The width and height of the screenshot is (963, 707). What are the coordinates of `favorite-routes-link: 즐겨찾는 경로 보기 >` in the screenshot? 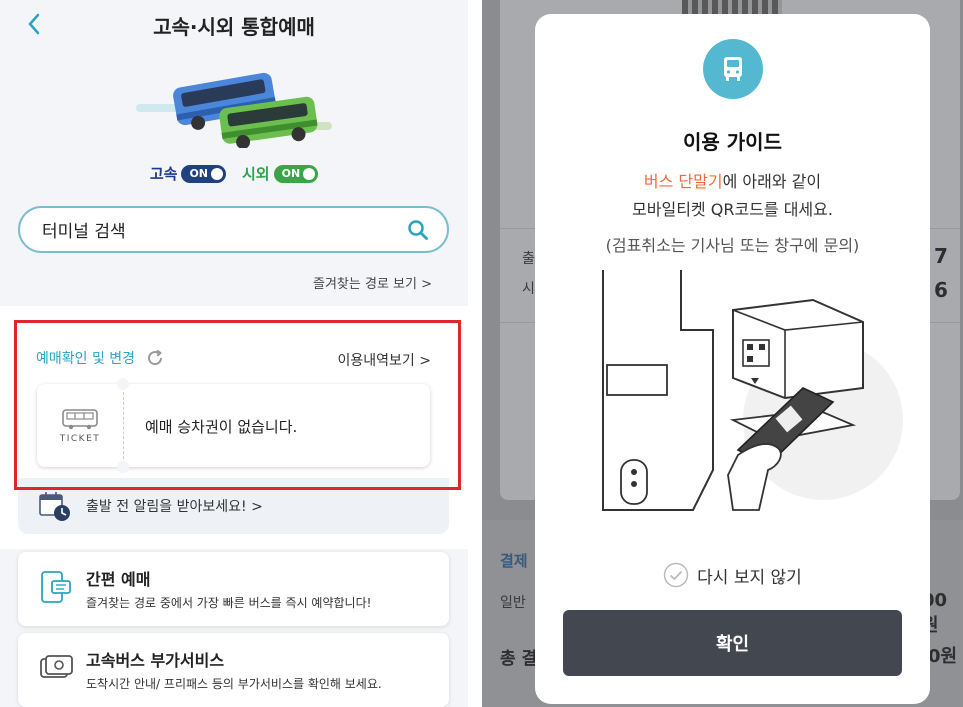 It's located at (372, 282).